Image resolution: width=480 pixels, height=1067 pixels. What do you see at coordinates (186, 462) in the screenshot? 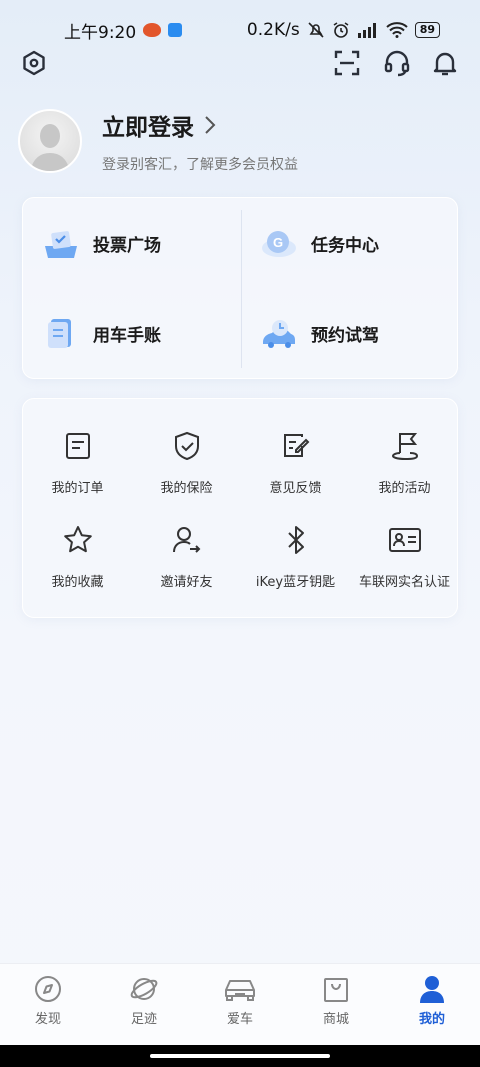
I see `service-my-insurance: 我的保险` at bounding box center [186, 462].